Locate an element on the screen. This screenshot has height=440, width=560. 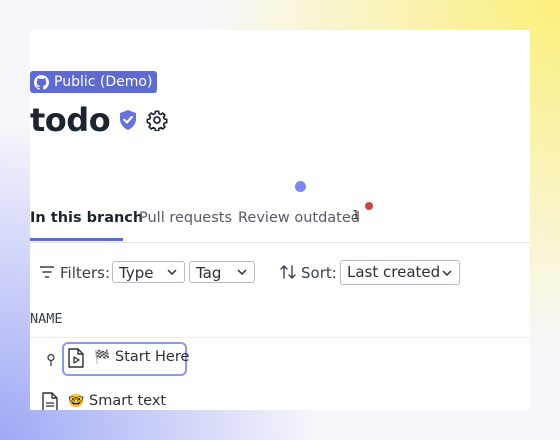
tab-pull-requests: Pull requests is located at coordinates (185, 218).